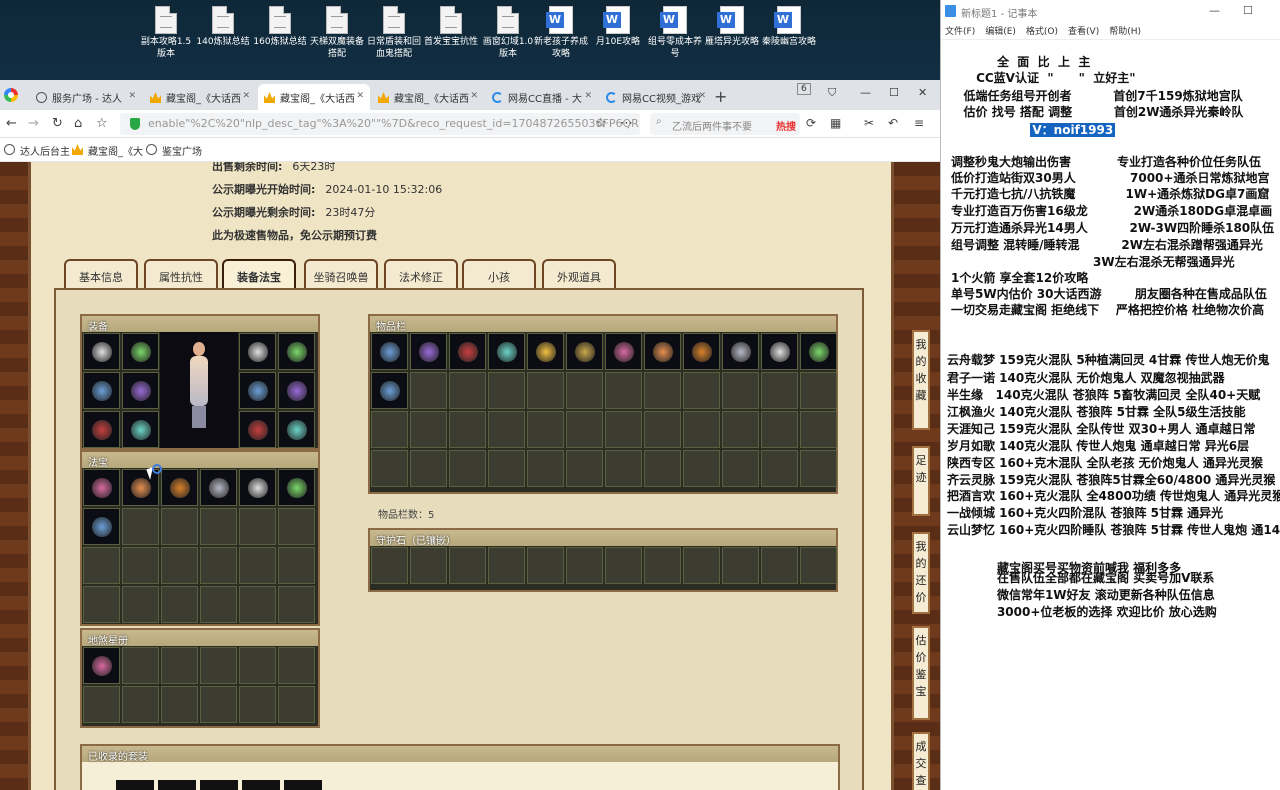 This screenshot has width=1280, height=790. Describe the element at coordinates (542, 97) in the screenshot. I see `browser-tab: 网易CC直播 - 大 ✕` at that location.